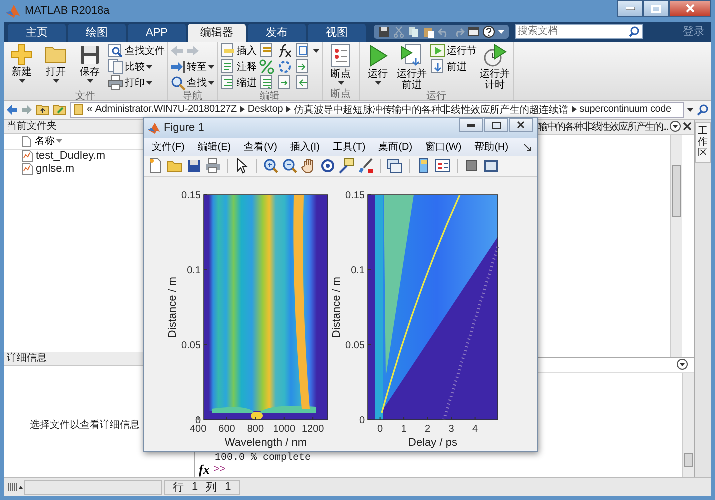 This screenshot has height=500, width=715. What do you see at coordinates (355, 346) in the screenshot?
I see `tick-label: 0.05` at bounding box center [355, 346].